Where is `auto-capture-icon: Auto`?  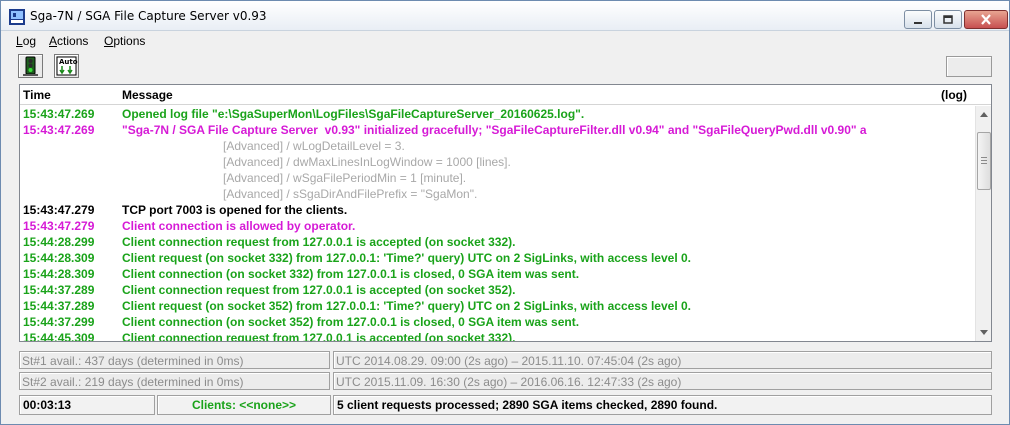
auto-capture-icon: Auto is located at coordinates (67, 66).